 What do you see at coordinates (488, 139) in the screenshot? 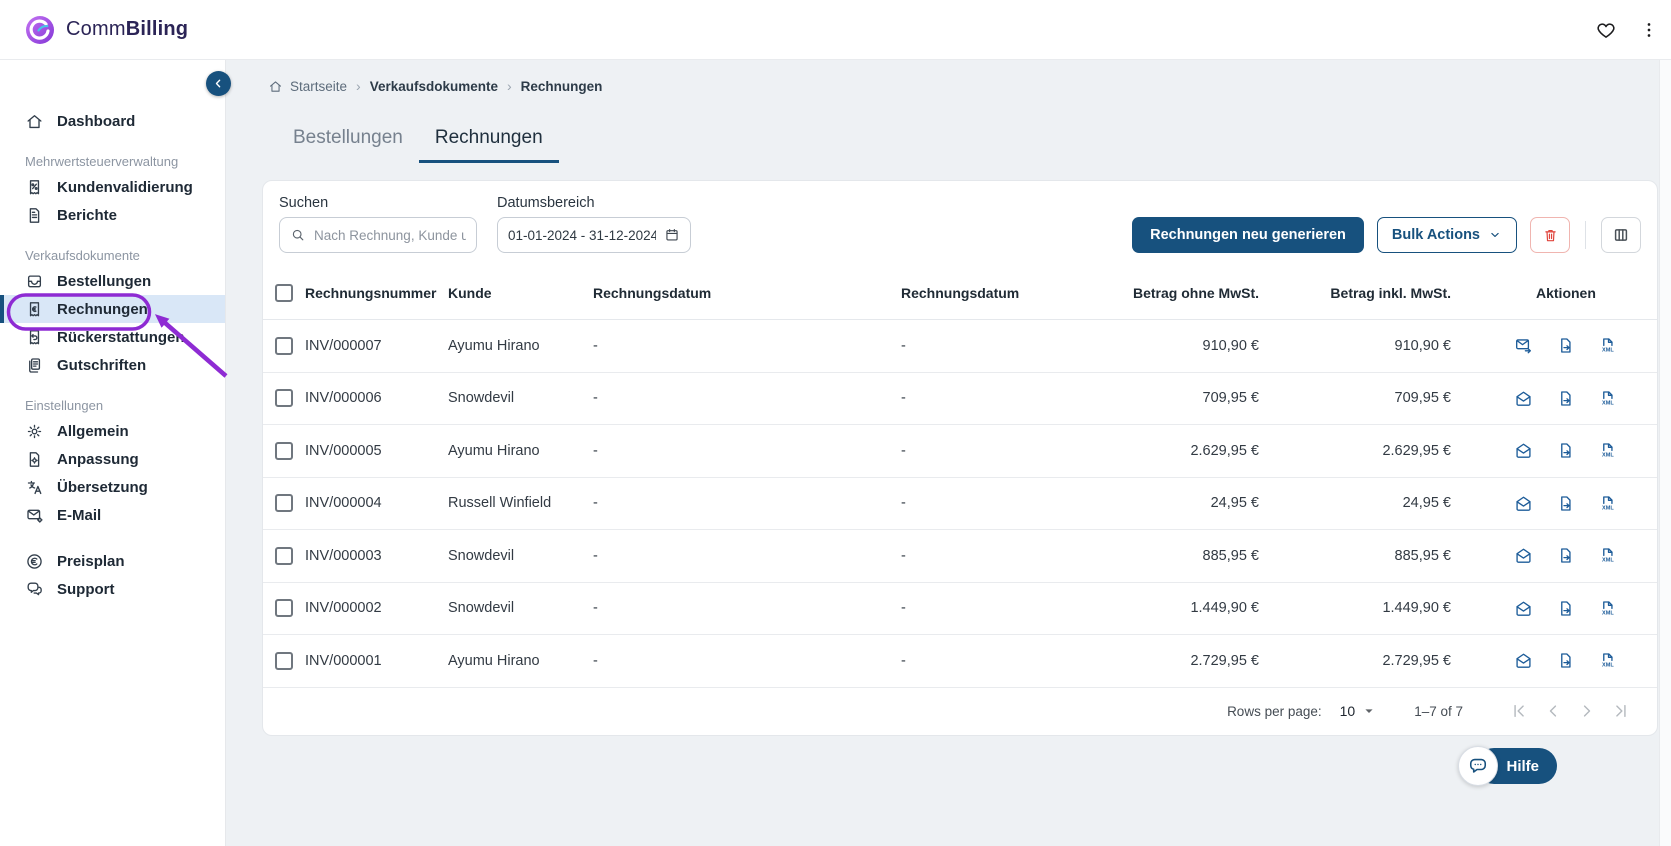
I see `tab-rechnungen: Rechnungen` at bounding box center [488, 139].